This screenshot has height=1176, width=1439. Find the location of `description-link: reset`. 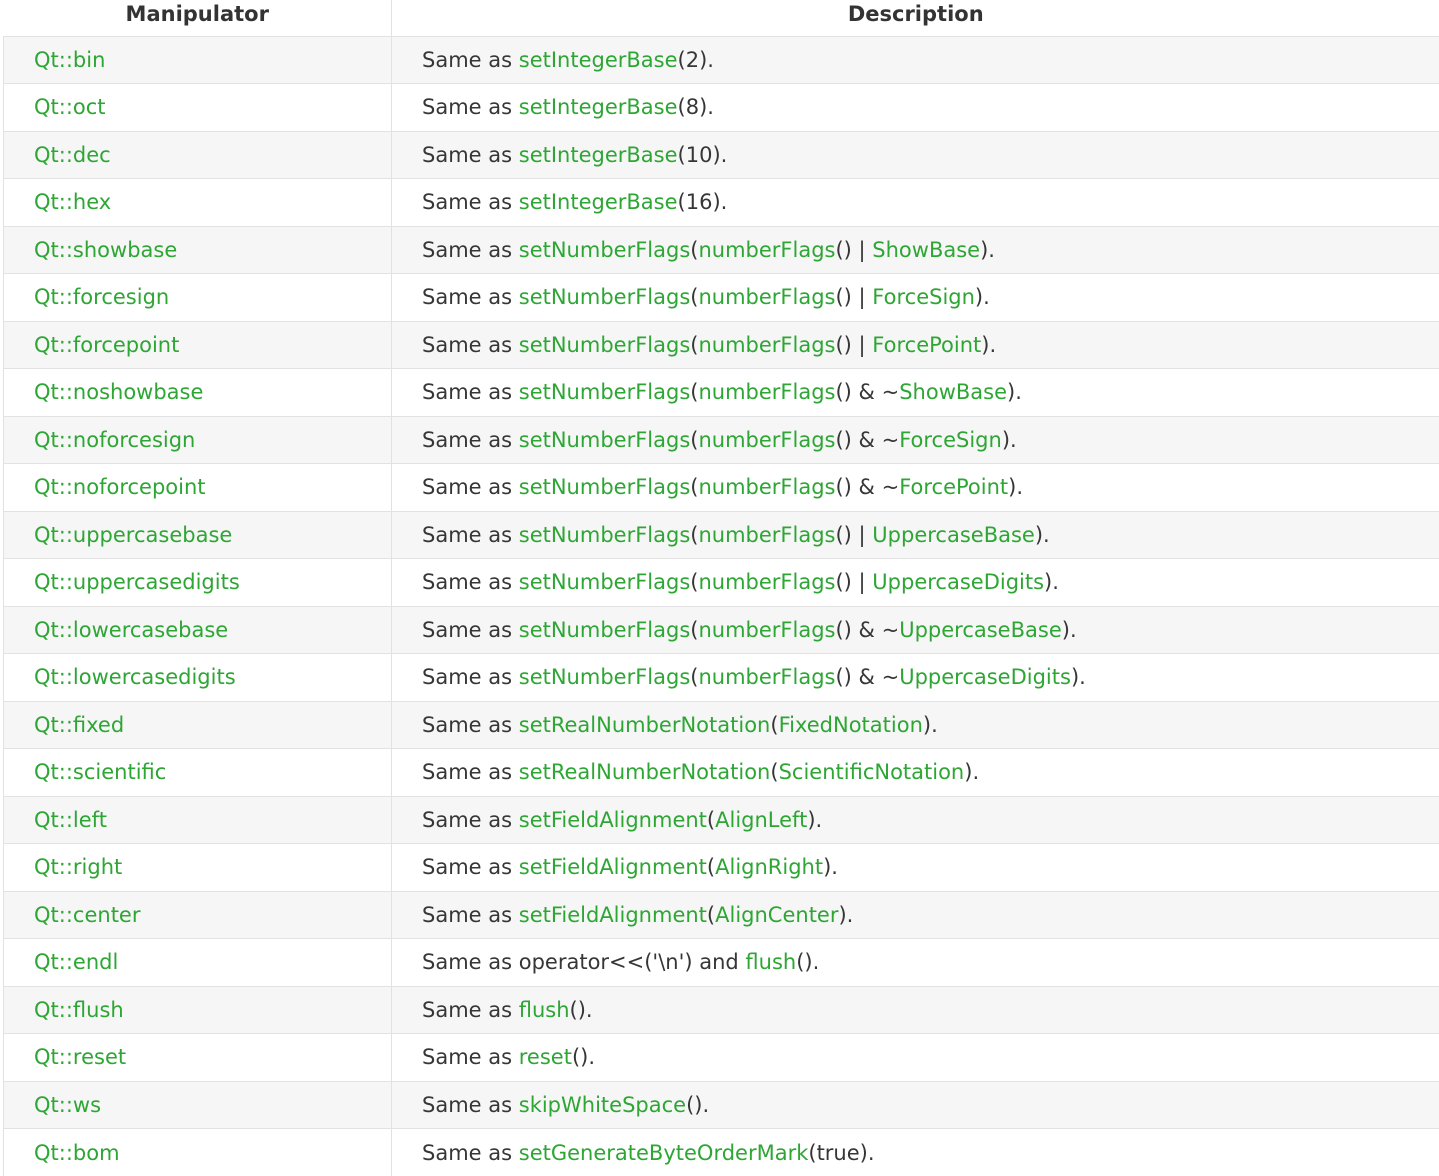

description-link: reset is located at coordinates (545, 1057).